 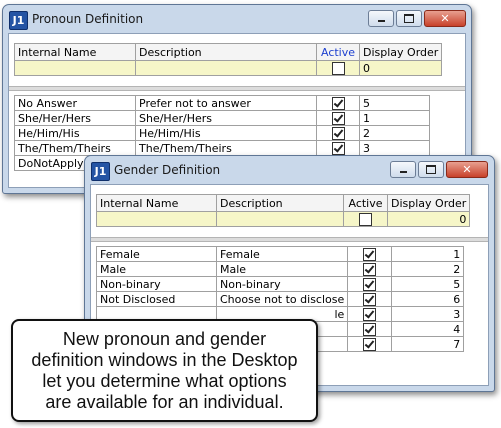 I want to click on description-cell: Choose not to disclose, so click(x=282, y=299).